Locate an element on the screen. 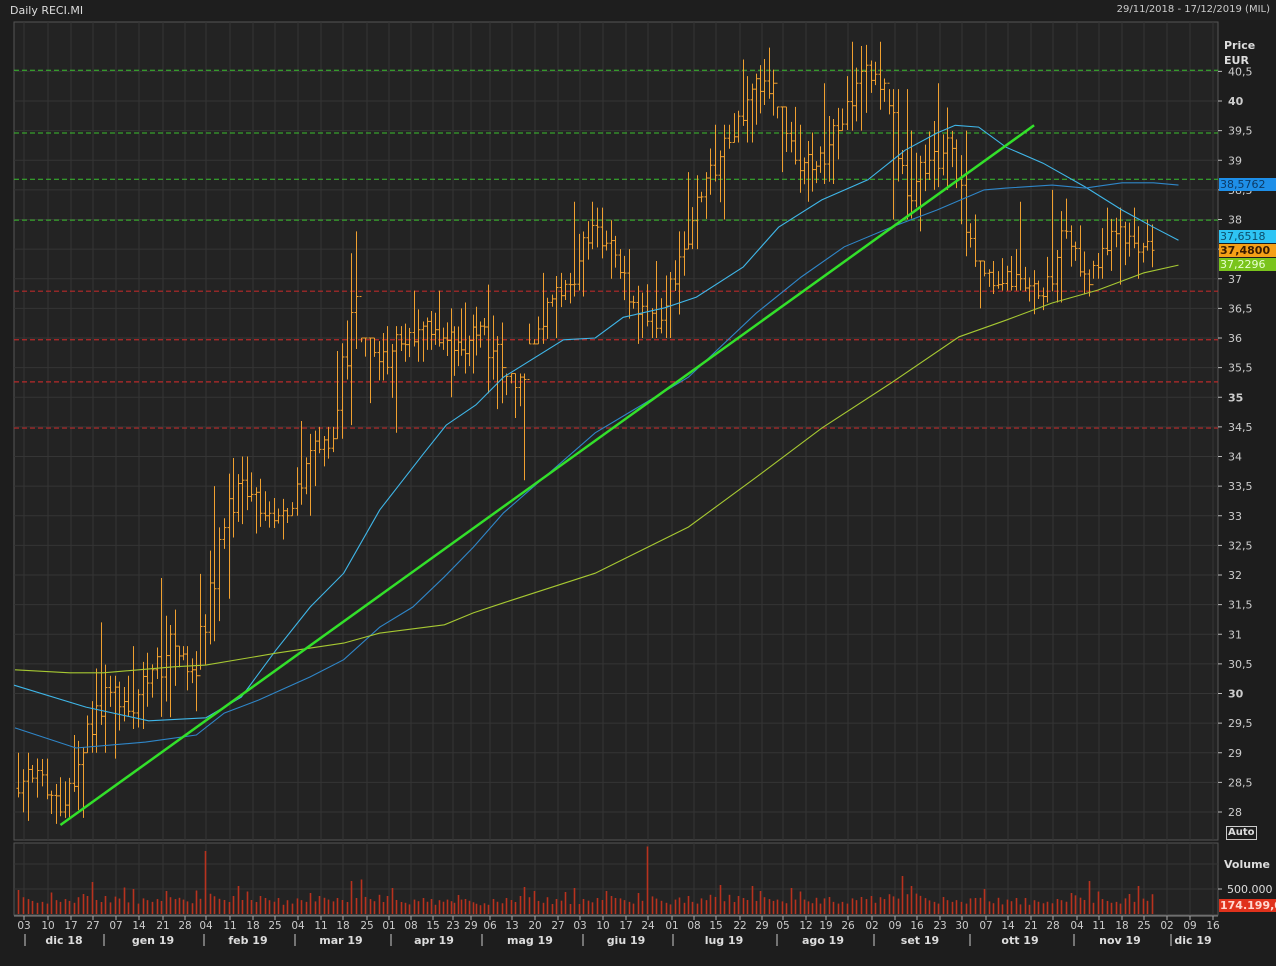 The width and height of the screenshot is (1276, 966). ma-long-value-badge: 37,2296 is located at coordinates (1247, 264).